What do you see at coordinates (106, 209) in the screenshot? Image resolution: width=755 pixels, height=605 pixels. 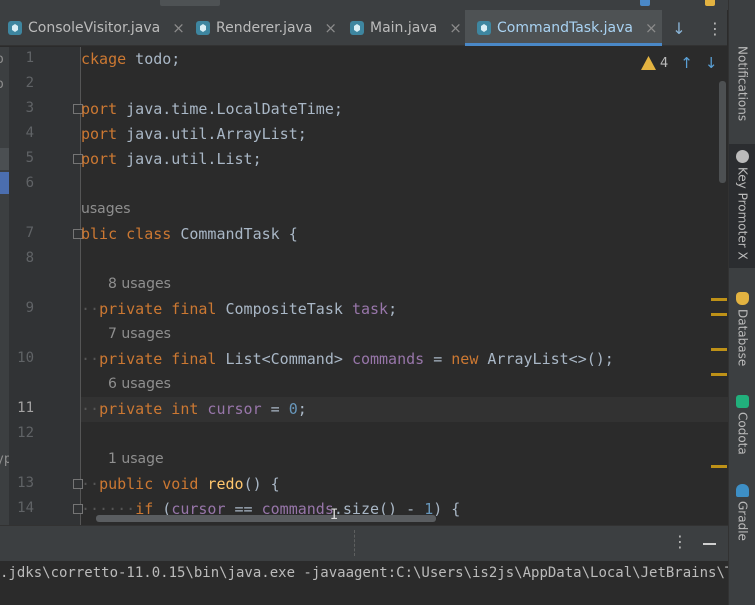 I see `usages-hint: usages` at bounding box center [106, 209].